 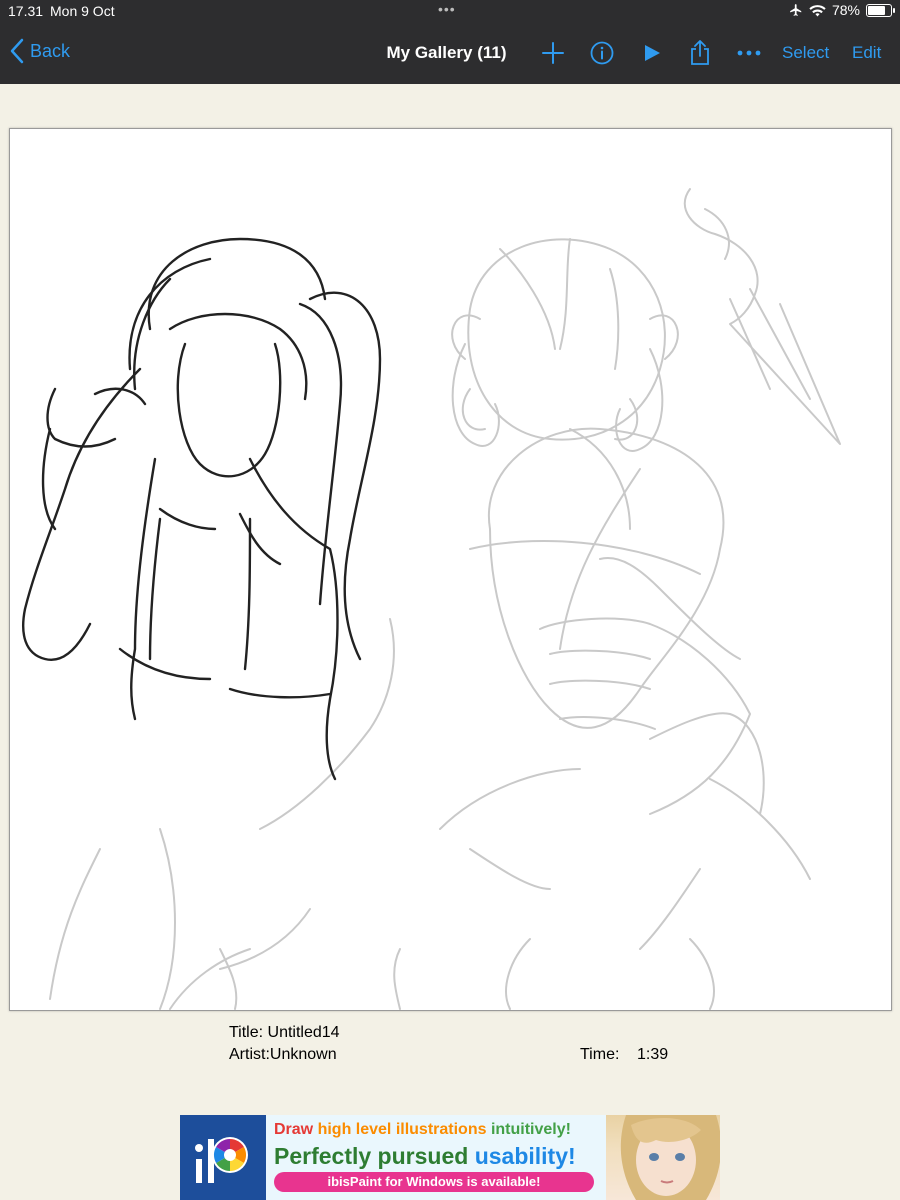 I want to click on multitasking-dots: •••, so click(x=447, y=9).